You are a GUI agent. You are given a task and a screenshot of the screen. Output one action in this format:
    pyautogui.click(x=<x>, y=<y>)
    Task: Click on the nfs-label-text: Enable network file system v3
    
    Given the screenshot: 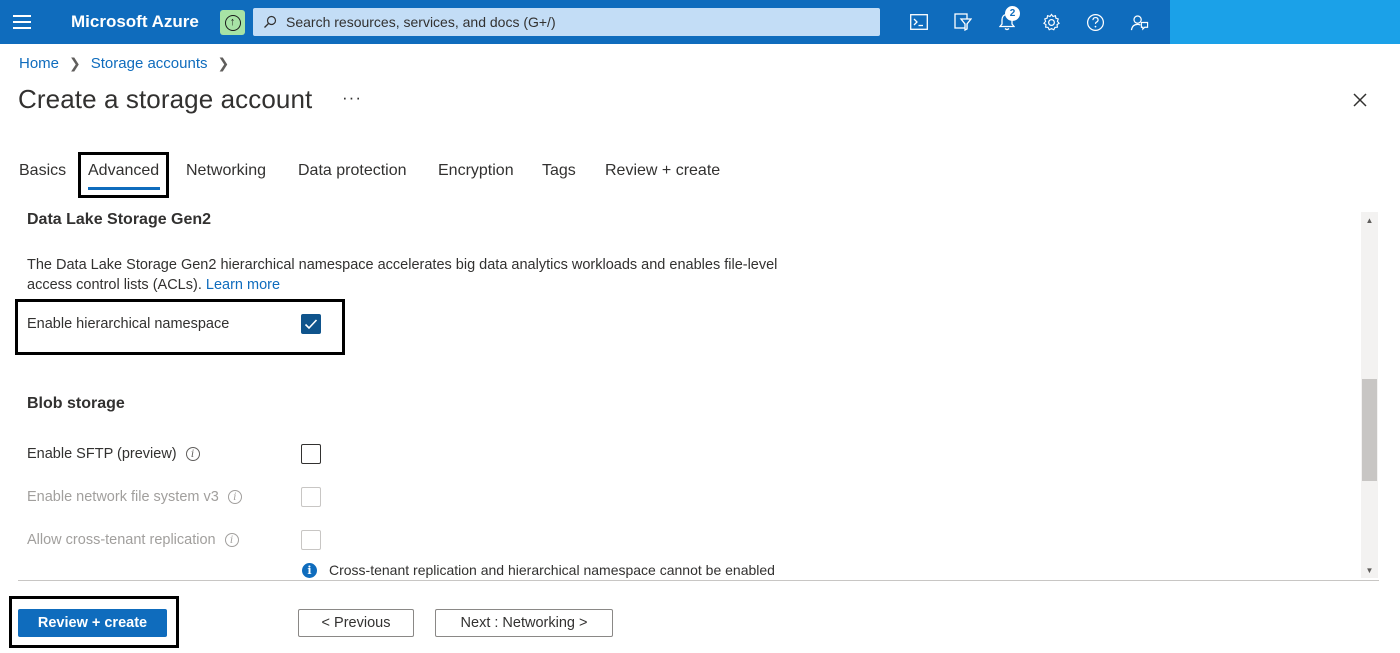 What is the action you would take?
    pyautogui.click(x=123, y=497)
    